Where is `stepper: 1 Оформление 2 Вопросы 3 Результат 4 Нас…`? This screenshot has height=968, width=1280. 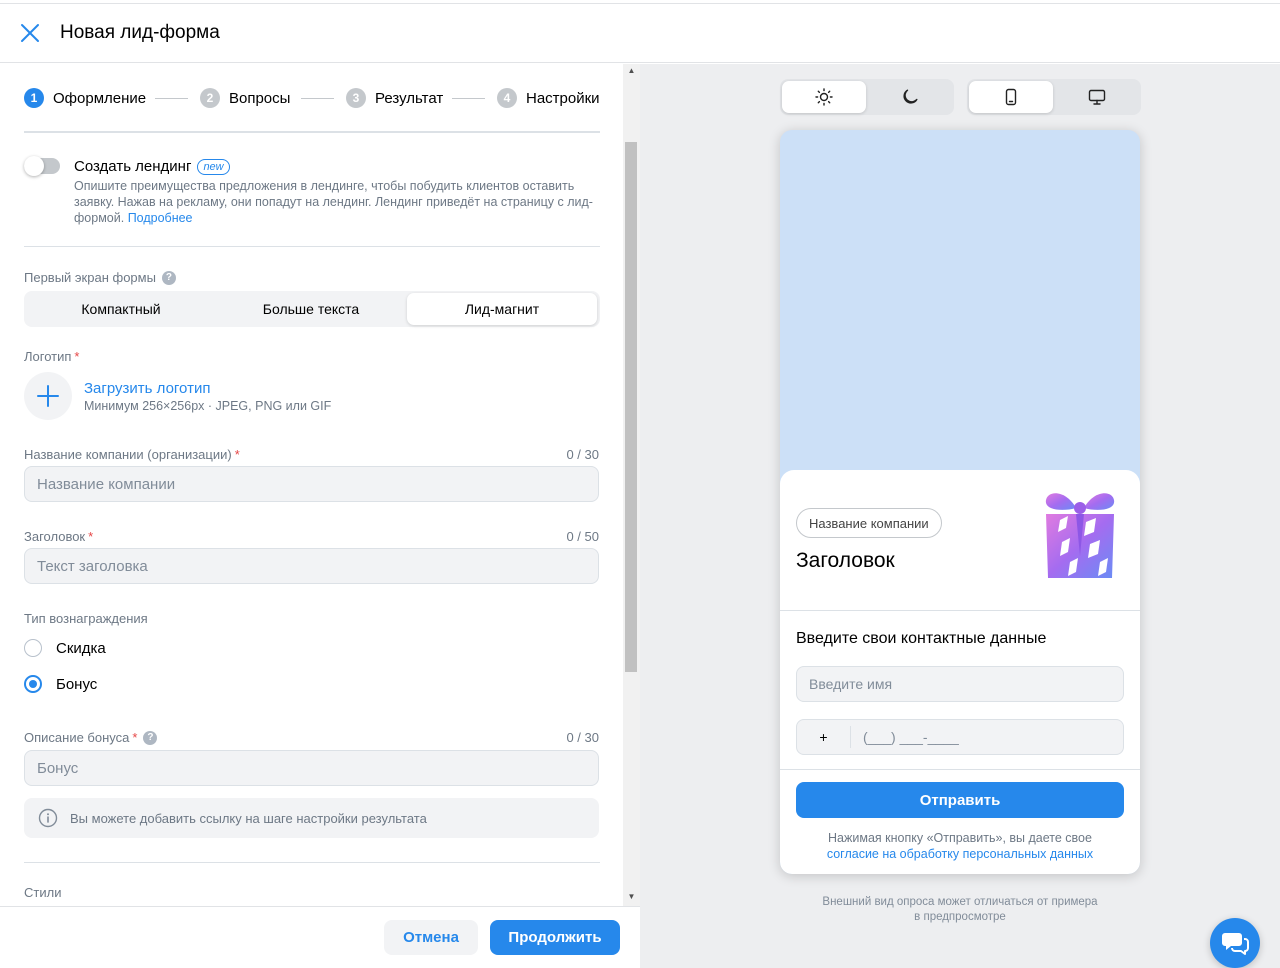 stepper: 1 Оформление 2 Вопросы 3 Результат 4 Нас… is located at coordinates (312, 98).